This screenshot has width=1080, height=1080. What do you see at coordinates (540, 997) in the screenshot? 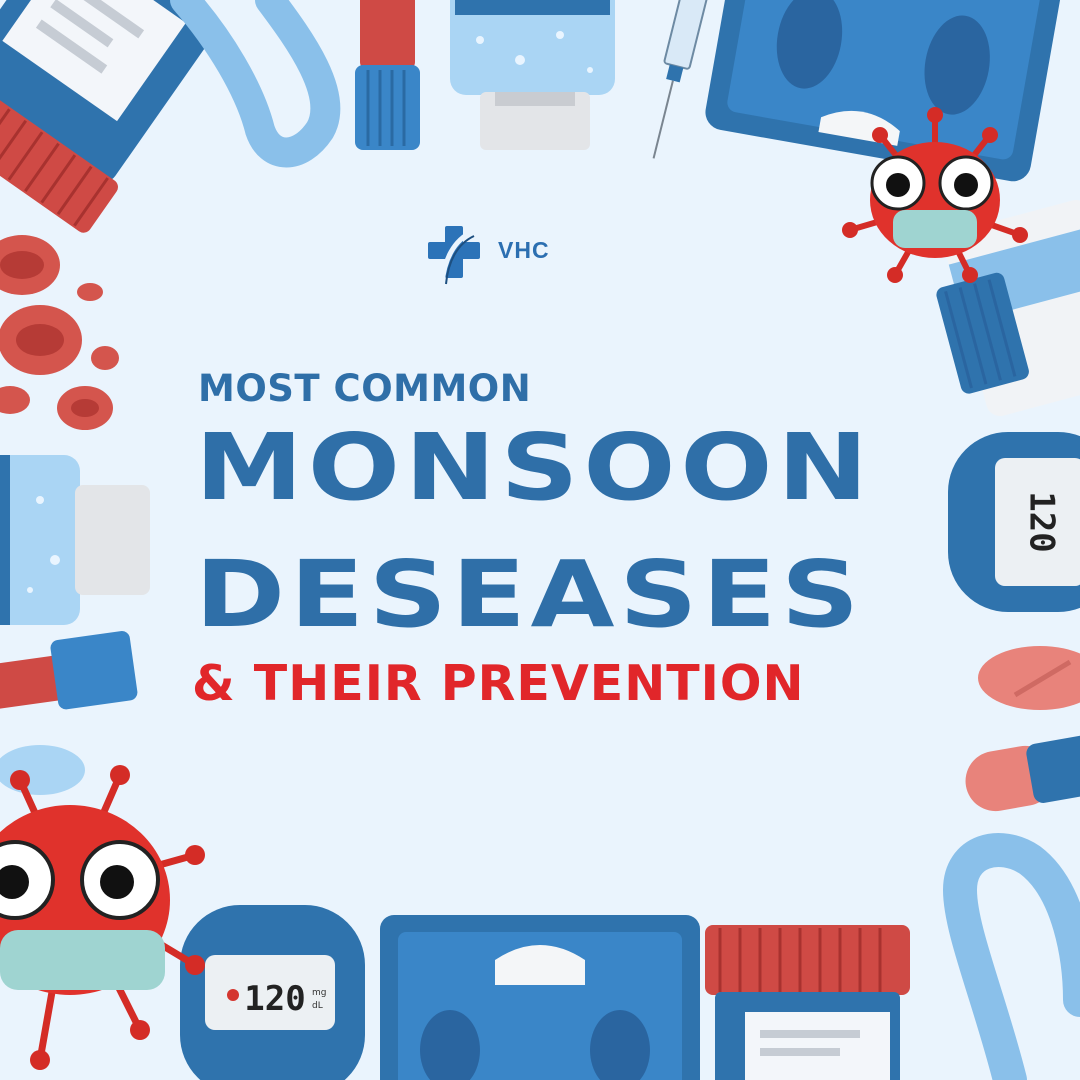
I see `weighing-scale-bottom-icon` at bounding box center [540, 997].